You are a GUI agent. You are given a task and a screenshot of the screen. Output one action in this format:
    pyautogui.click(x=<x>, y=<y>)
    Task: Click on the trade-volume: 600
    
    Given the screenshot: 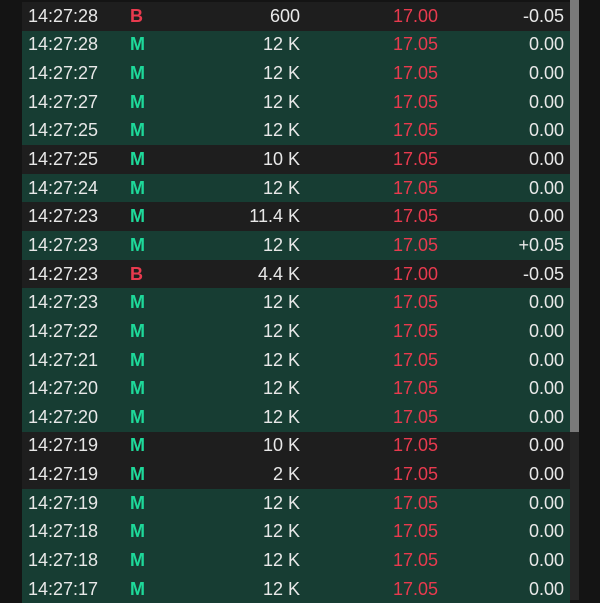 What is the action you would take?
    pyautogui.click(x=284, y=15)
    